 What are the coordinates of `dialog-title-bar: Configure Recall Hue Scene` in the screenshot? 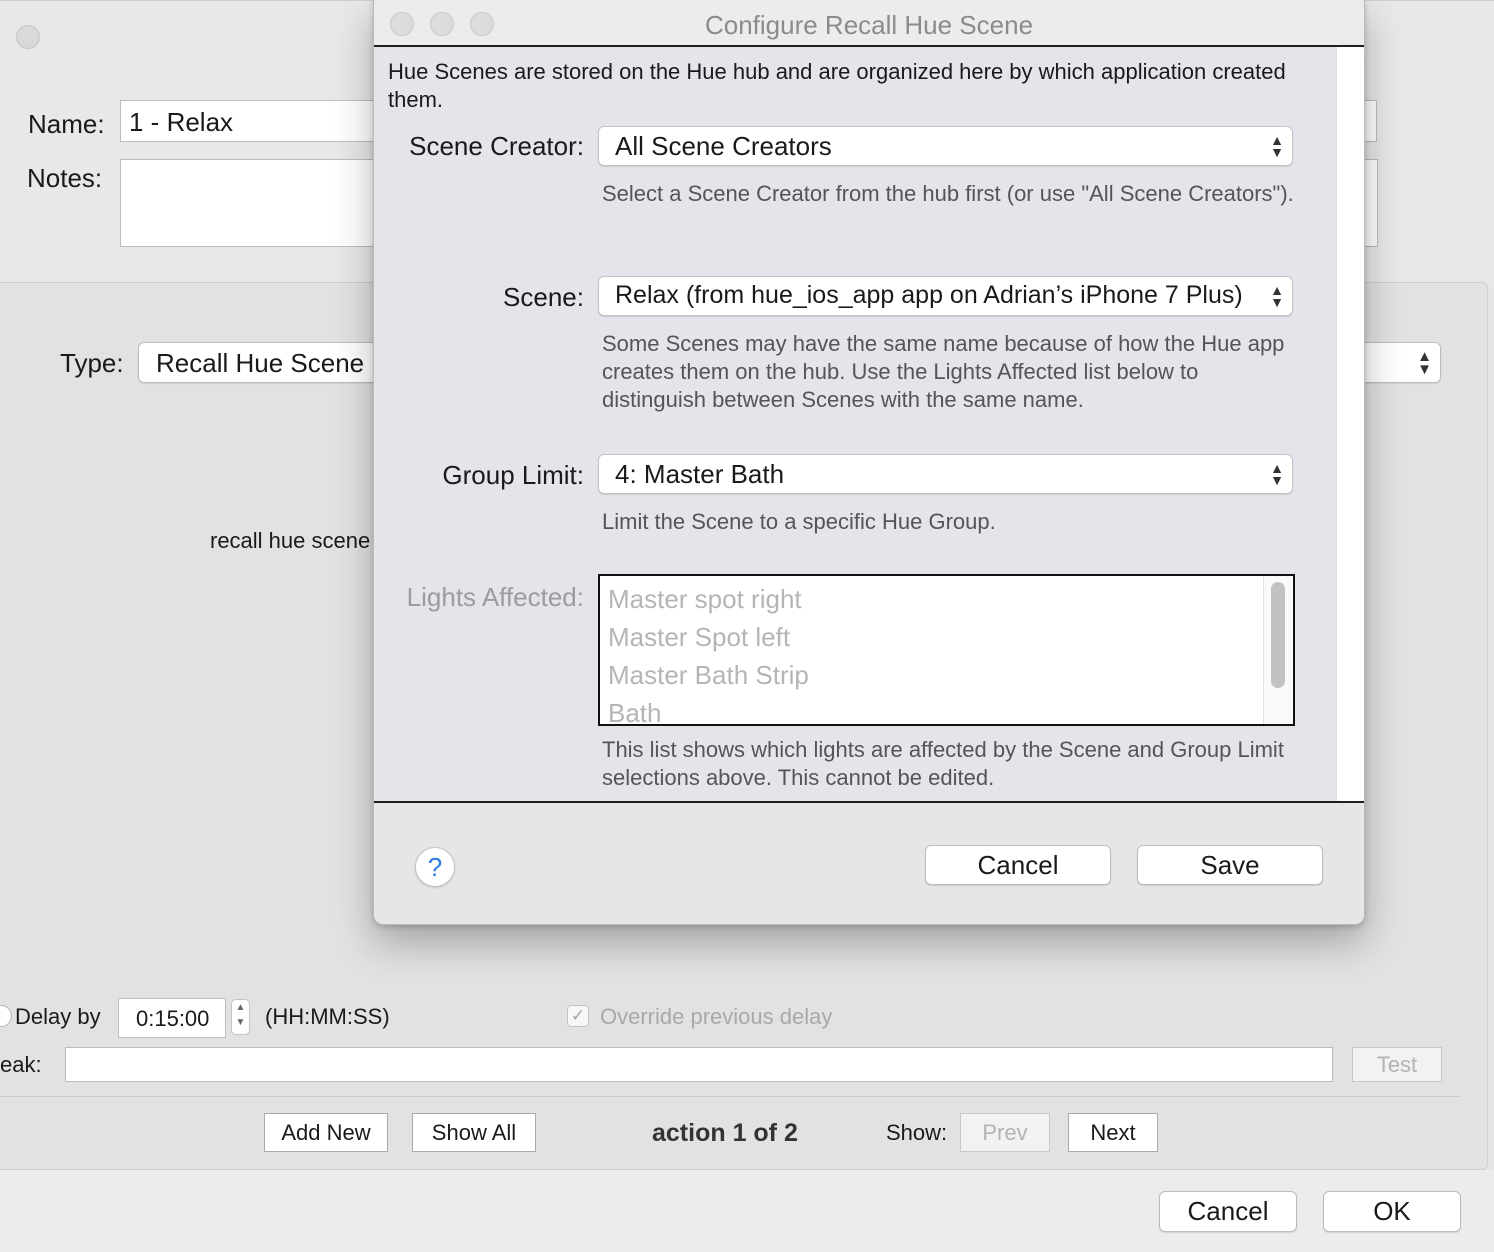 It's located at (869, 23).